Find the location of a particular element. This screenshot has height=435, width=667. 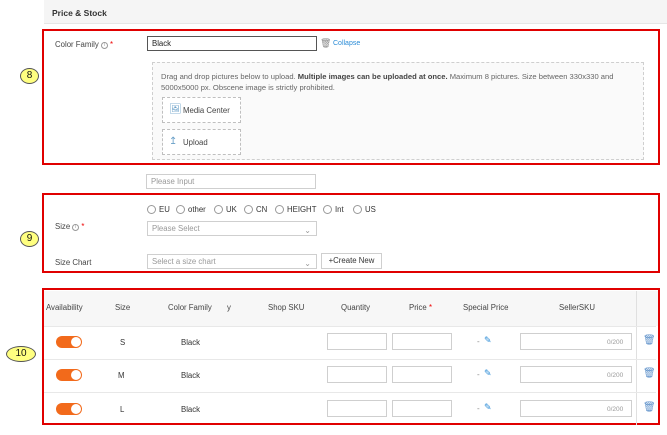

media-center-button: 🖼 Media Center is located at coordinates (201, 110).